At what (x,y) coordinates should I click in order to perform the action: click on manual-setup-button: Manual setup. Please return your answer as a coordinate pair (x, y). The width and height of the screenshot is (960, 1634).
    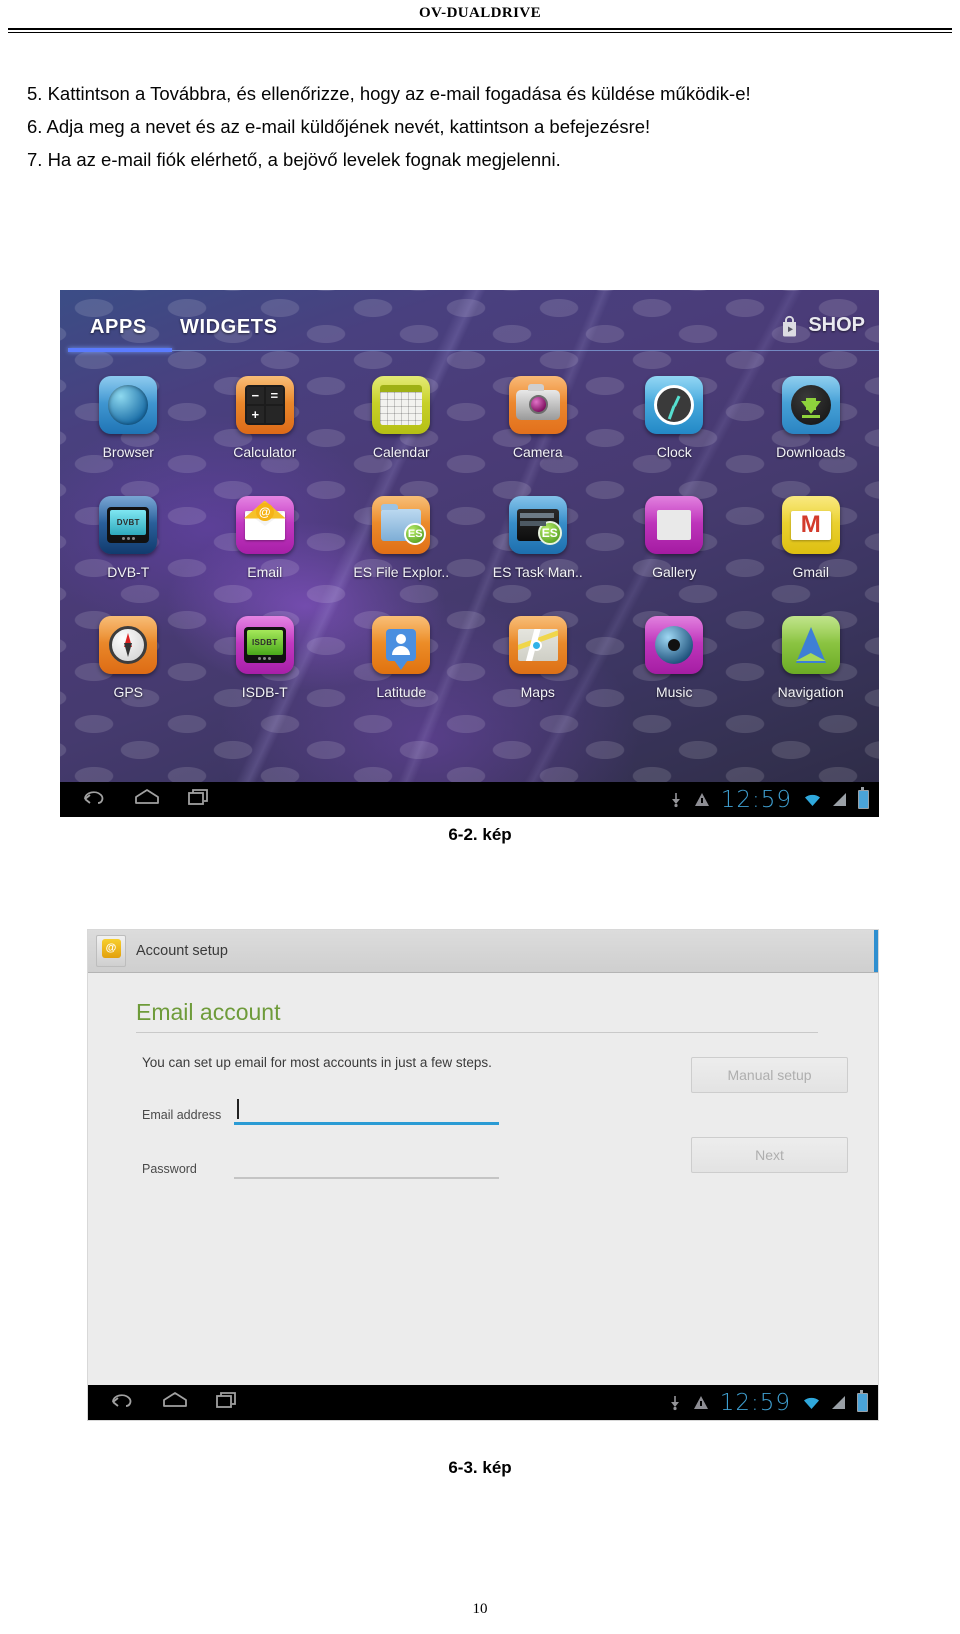
    Looking at the image, I should click on (769, 1075).